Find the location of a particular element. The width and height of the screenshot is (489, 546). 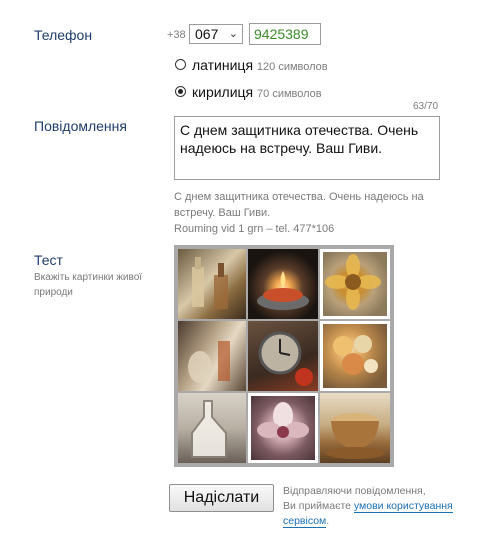

operator-code-value: 067 is located at coordinates (207, 34).